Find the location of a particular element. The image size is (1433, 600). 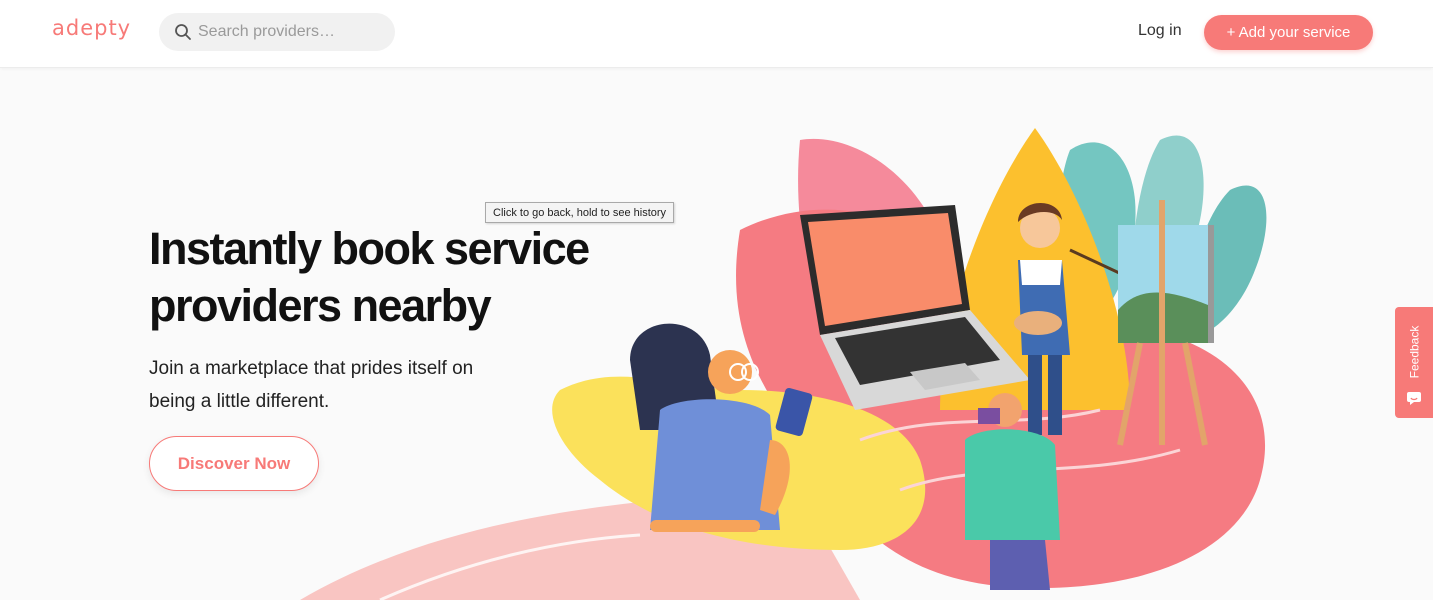

search-box is located at coordinates (277, 32).